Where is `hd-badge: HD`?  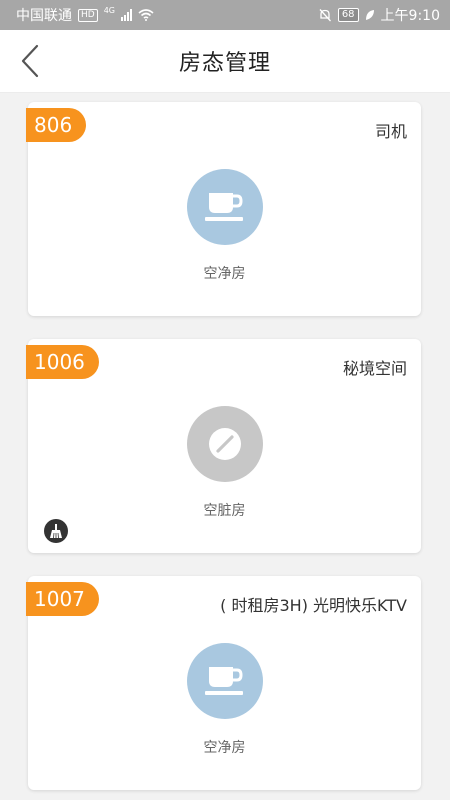
hd-badge: HD is located at coordinates (88, 15).